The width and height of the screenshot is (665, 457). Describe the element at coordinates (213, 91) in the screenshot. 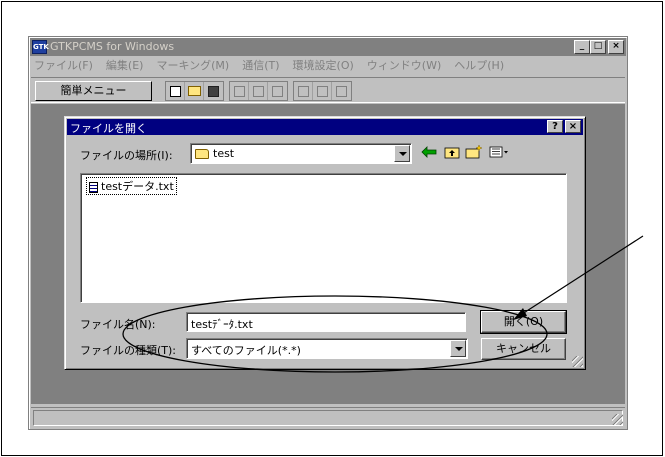

I see `save-icon` at that location.